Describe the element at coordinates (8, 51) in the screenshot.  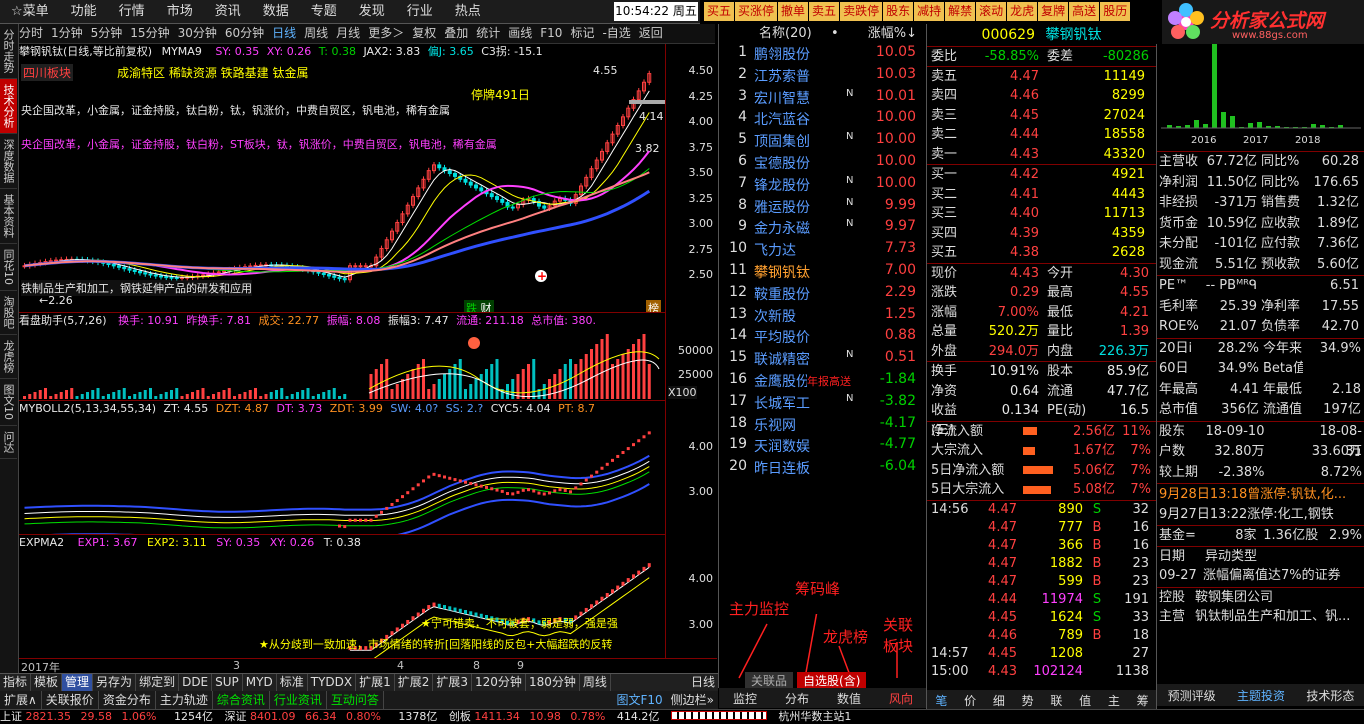
I see `vtab-0: 分时走势` at that location.